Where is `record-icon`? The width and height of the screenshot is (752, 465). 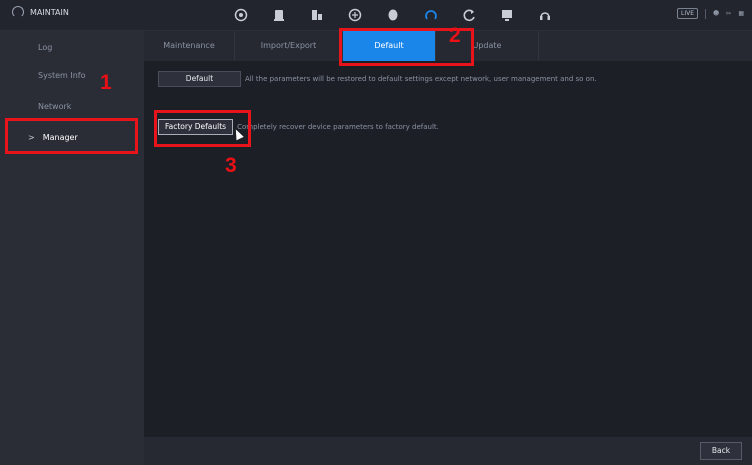 record-icon is located at coordinates (279, 15).